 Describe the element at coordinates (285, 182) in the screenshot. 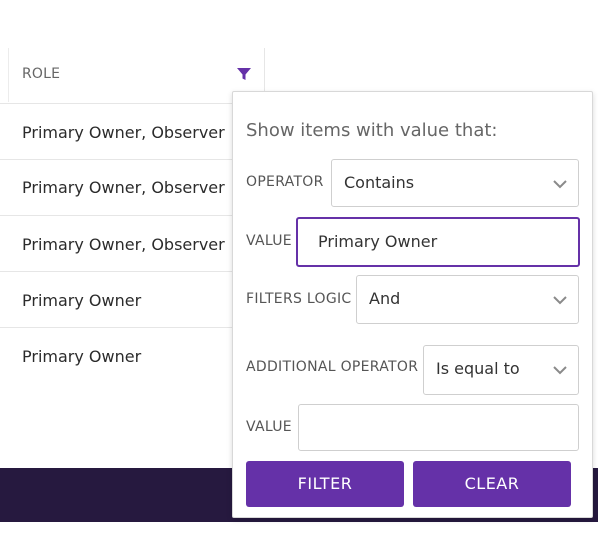

I see `operator-label: OPERATOR` at that location.